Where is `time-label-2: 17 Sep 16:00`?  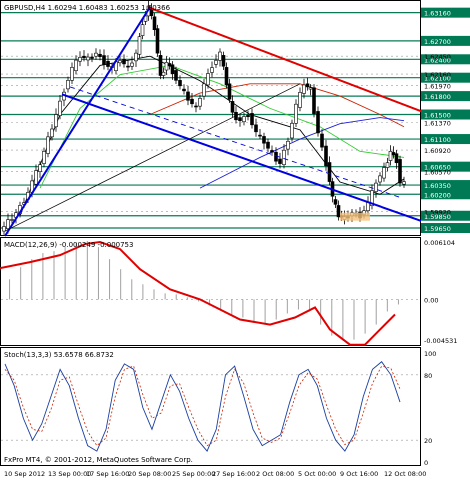
time-label-2: 17 Sep 16:00 is located at coordinates (107, 474).